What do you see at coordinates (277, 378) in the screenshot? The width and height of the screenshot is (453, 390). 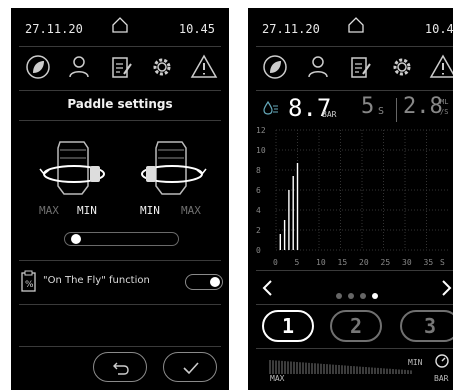 I see `ramp-max-label: MAX` at bounding box center [277, 378].